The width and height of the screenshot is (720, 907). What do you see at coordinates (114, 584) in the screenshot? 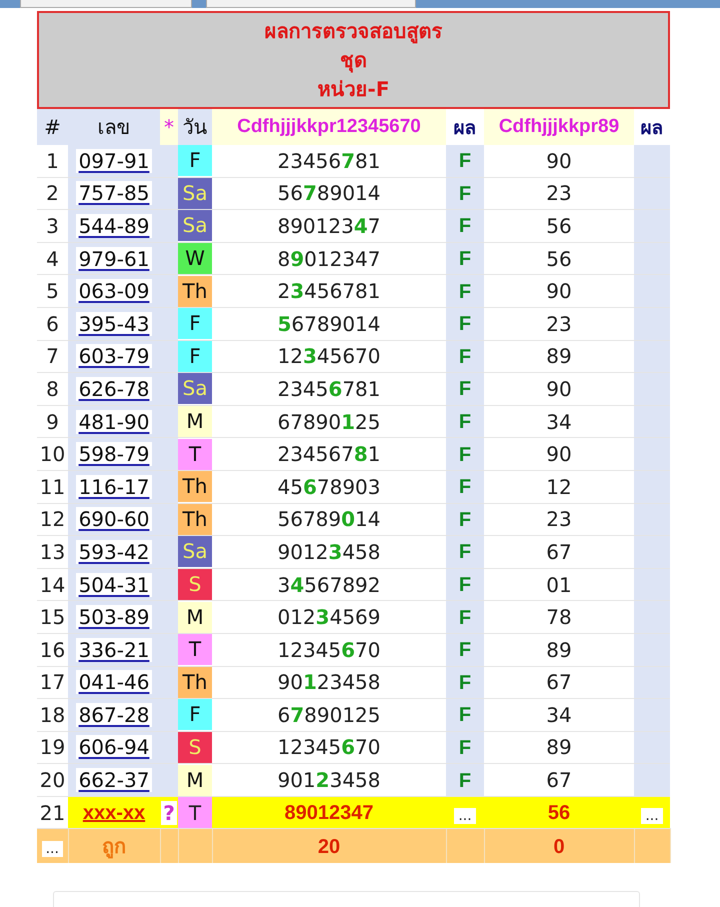
I see `number-link: 504-31` at bounding box center [114, 584].